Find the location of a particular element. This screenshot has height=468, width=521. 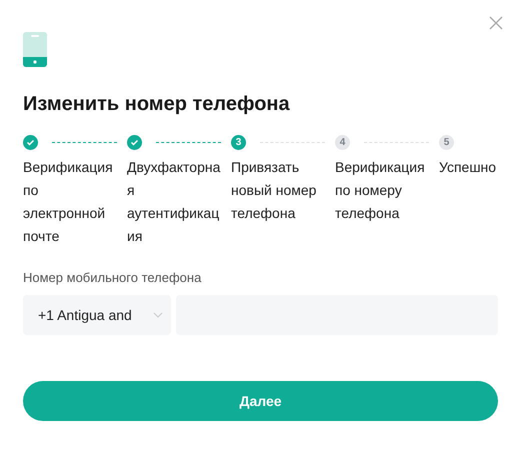

step-label: Верификация по электронной почте is located at coordinates (68, 202).